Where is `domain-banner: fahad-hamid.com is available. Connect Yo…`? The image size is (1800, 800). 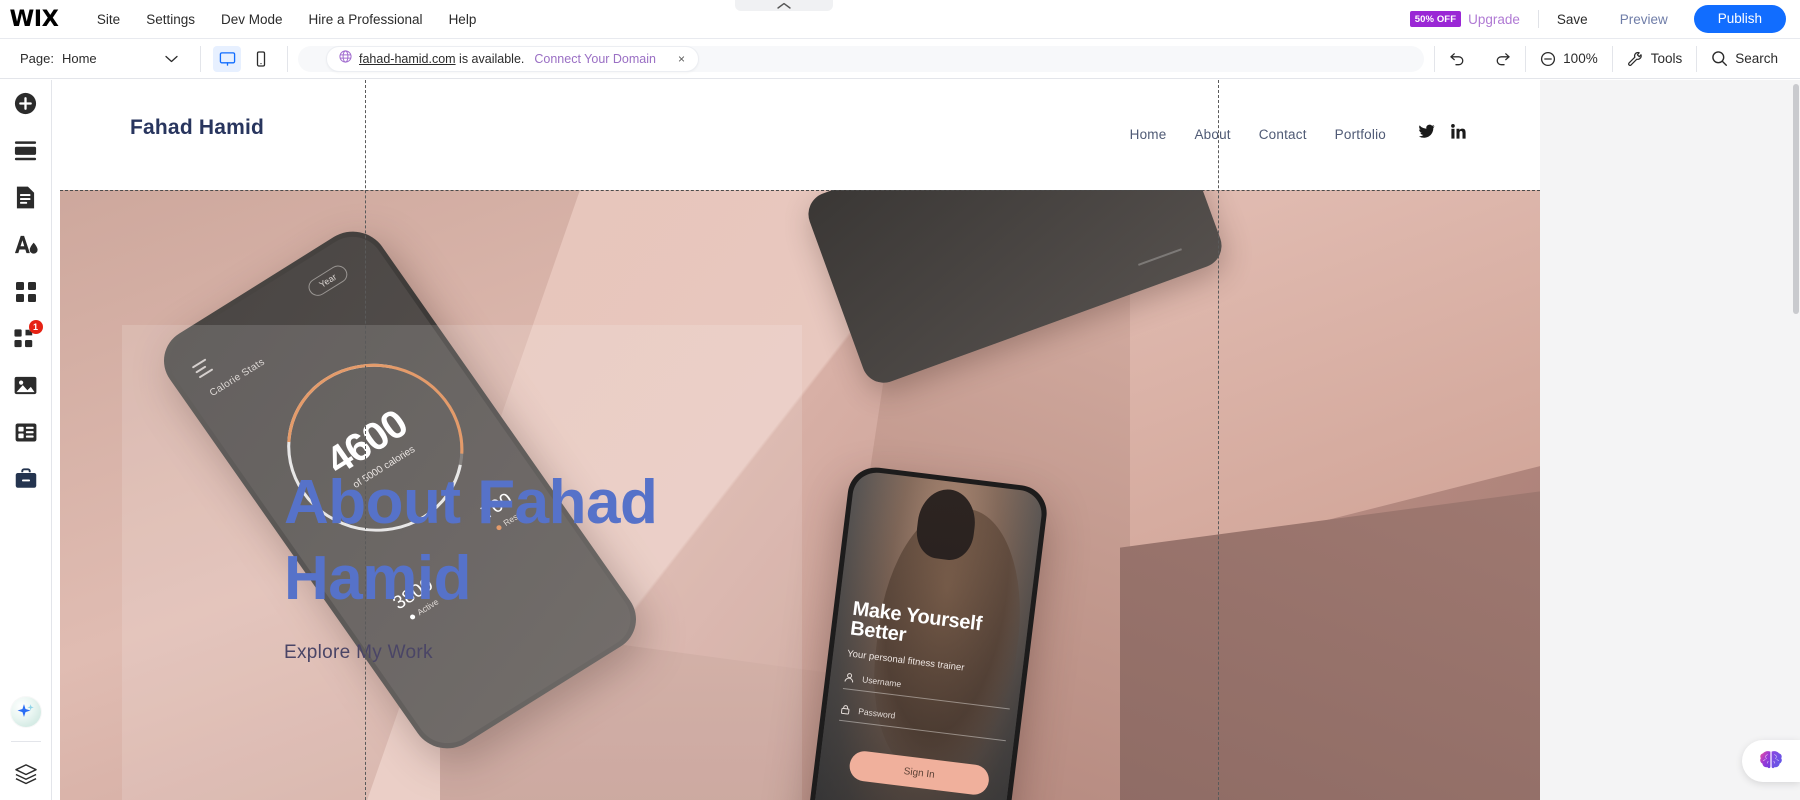 domain-banner: fahad-hamid.com is available. Connect Yo… is located at coordinates (512, 58).